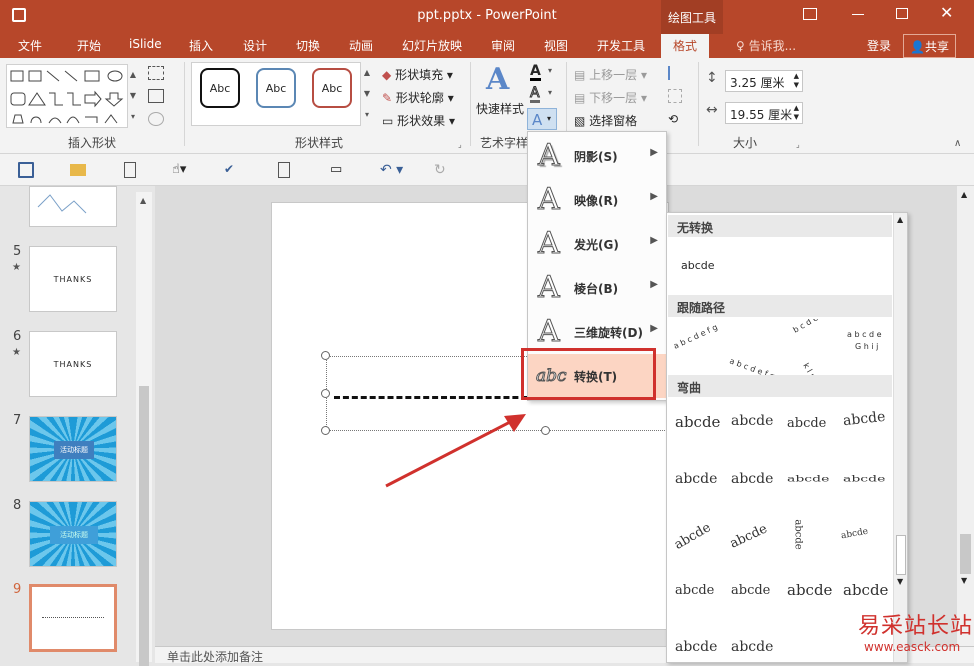  What do you see at coordinates (255, 45) in the screenshot?
I see `tab-design: 设计` at bounding box center [255, 45].